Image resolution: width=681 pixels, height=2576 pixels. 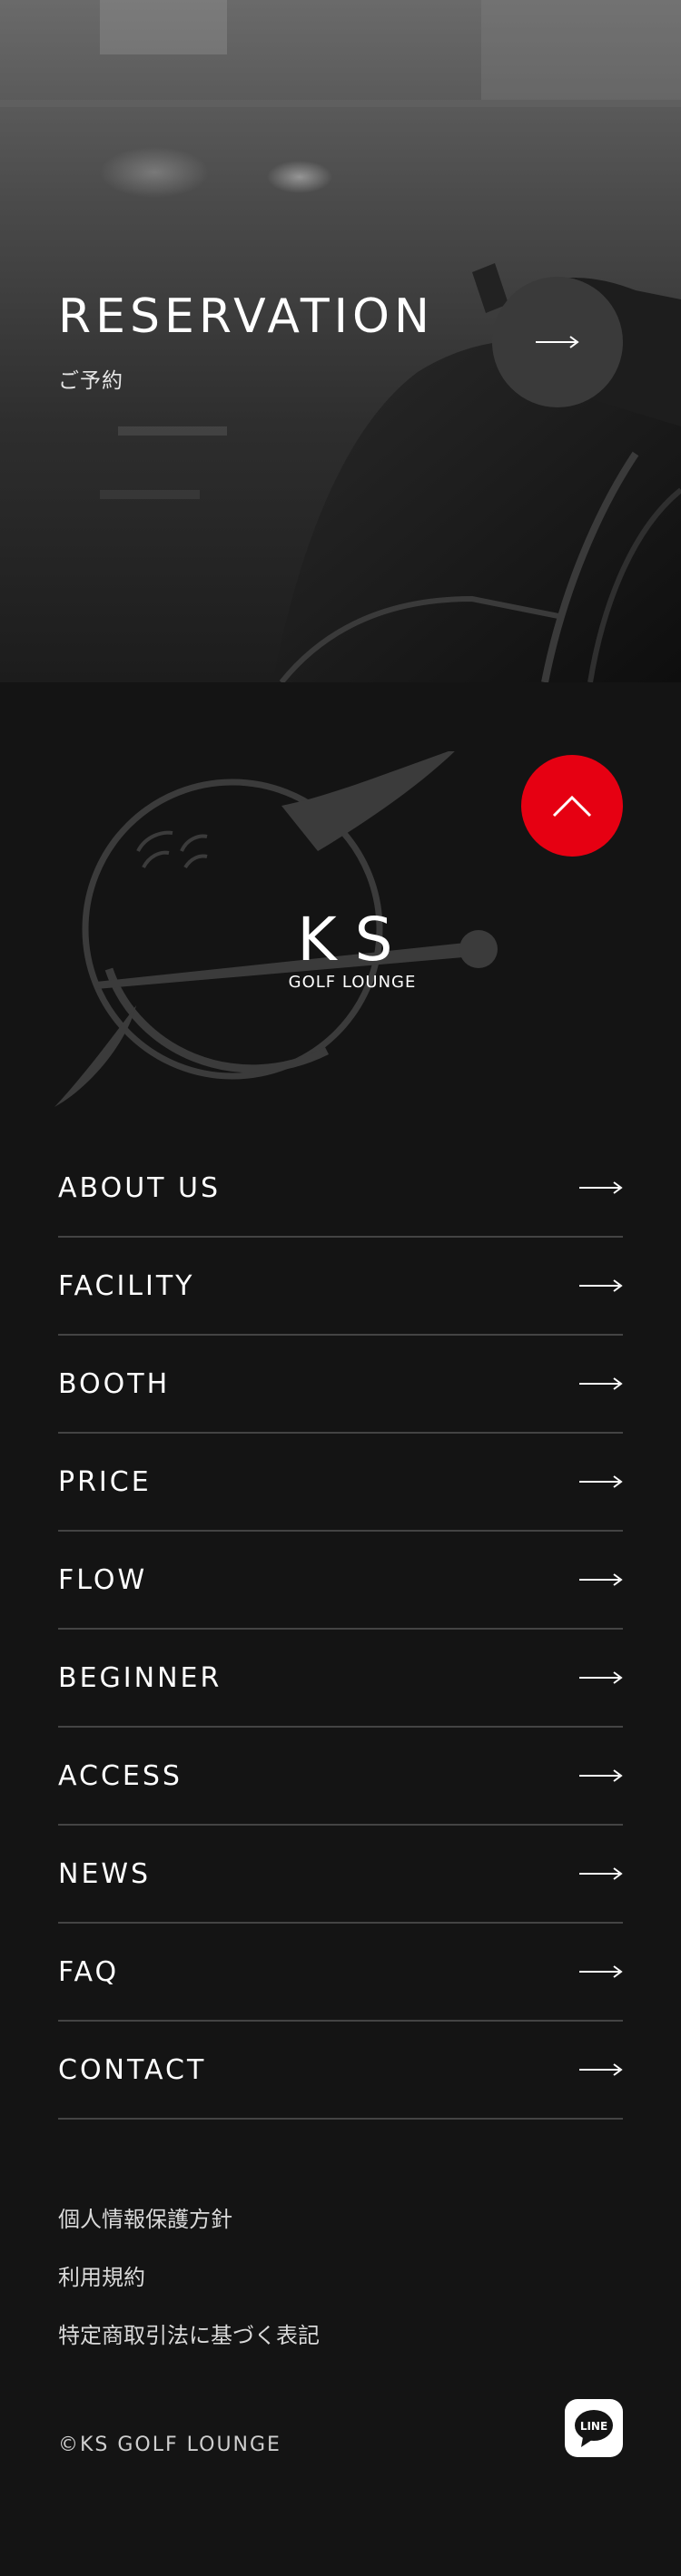 I want to click on nav-item-booth: BOOTH, so click(x=340, y=1385).